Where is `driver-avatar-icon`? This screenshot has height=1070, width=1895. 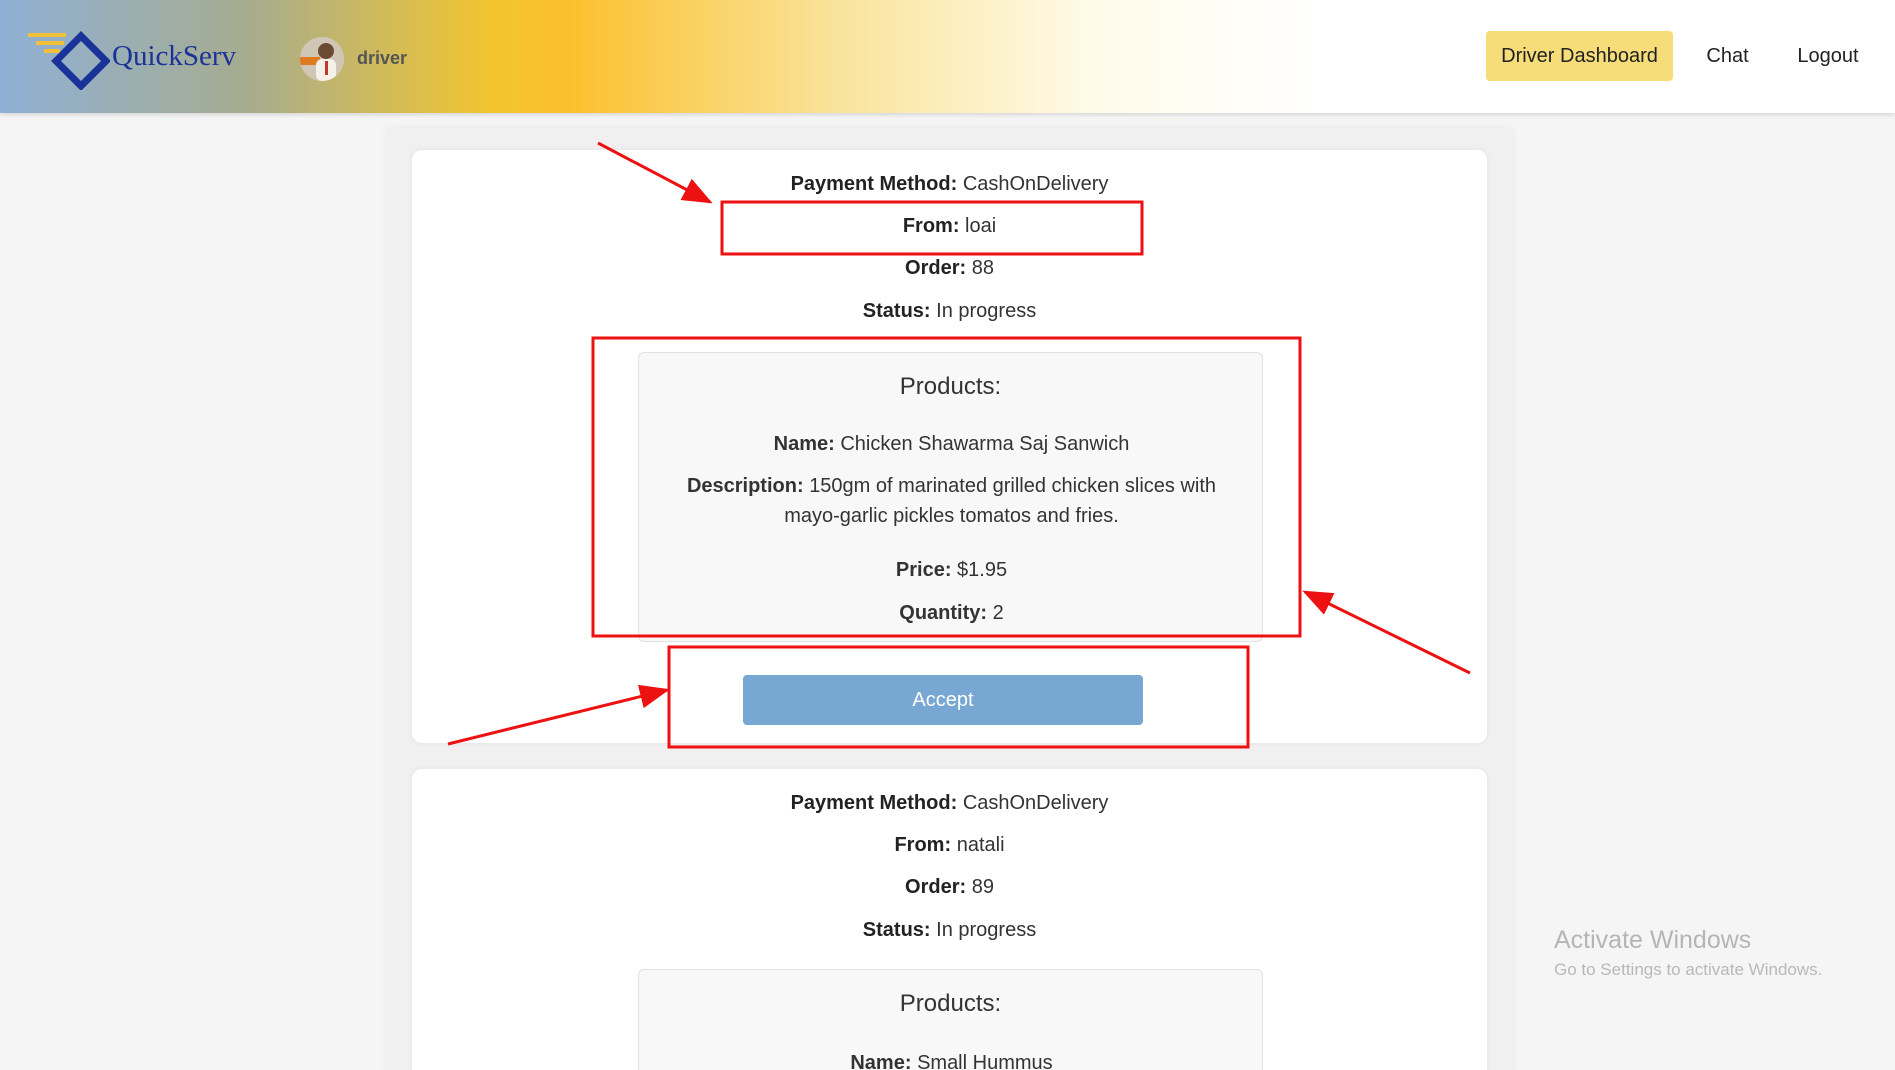
driver-avatar-icon is located at coordinates (322, 59).